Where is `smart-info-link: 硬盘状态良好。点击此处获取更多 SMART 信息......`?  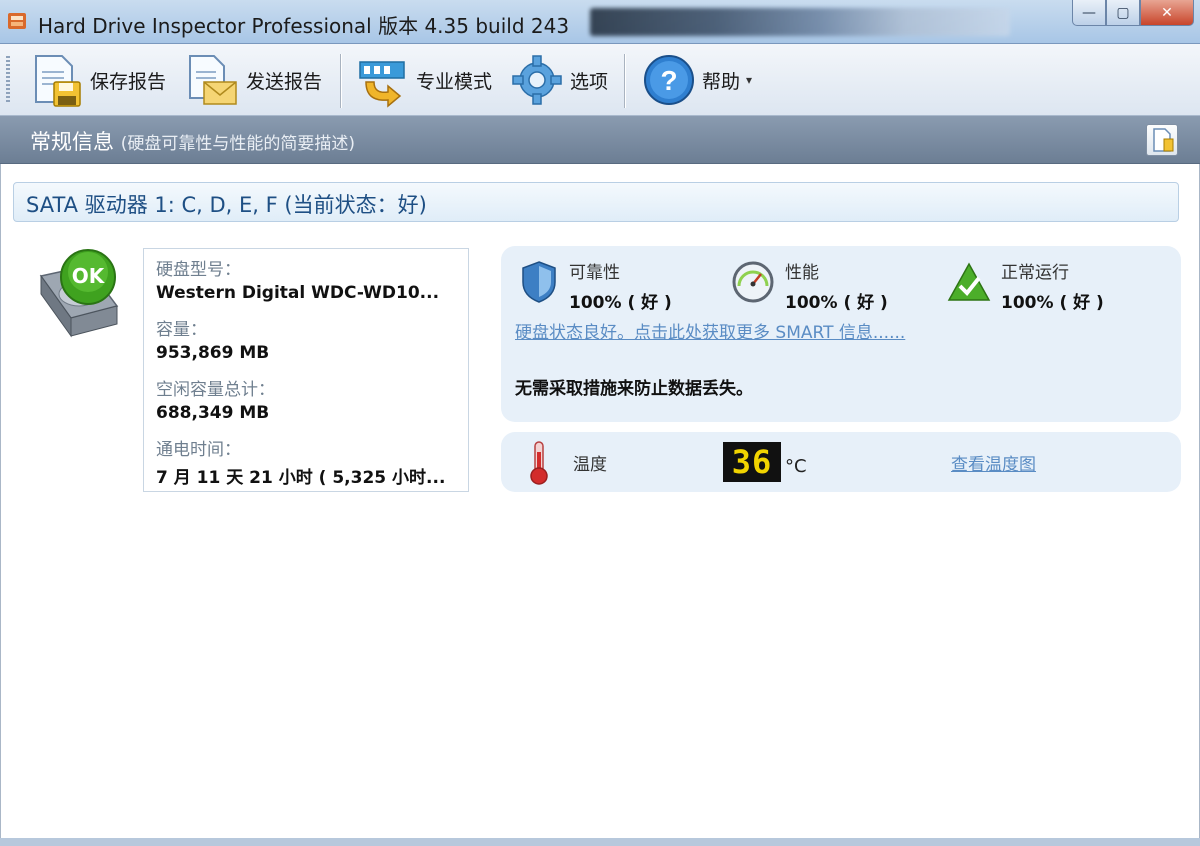 smart-info-link: 硬盘状态良好。点击此处获取更多 SMART 信息...... is located at coordinates (710, 330).